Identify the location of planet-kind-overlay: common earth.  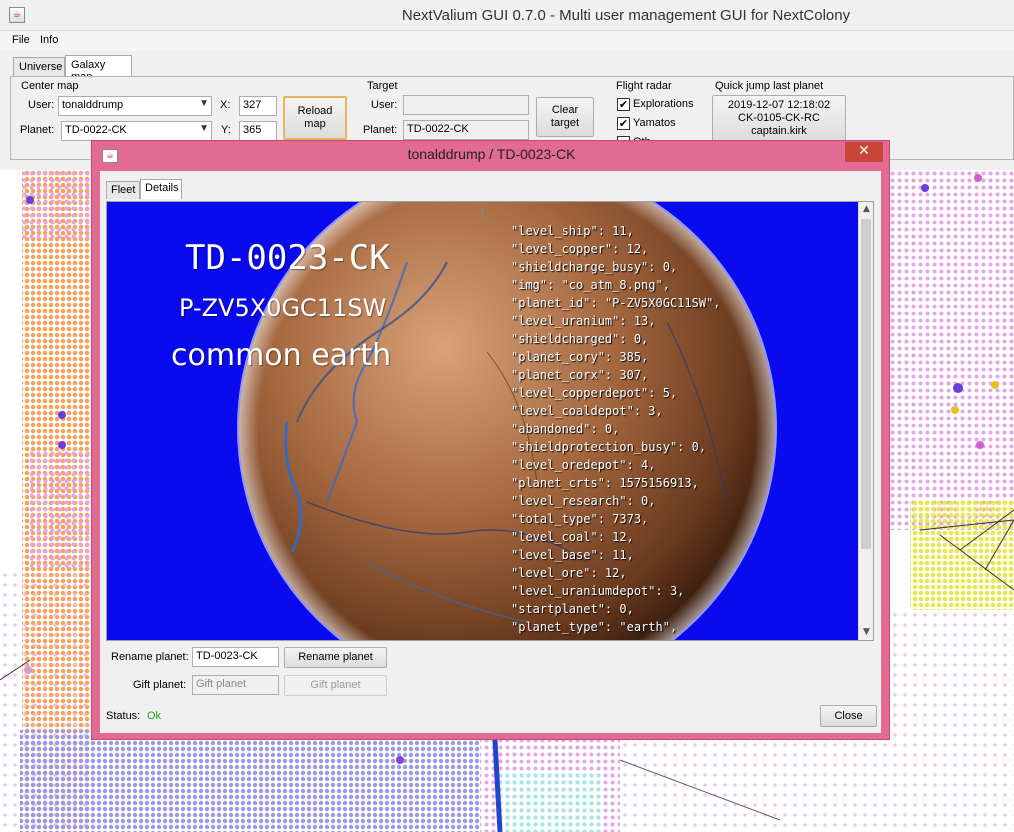
(281, 355).